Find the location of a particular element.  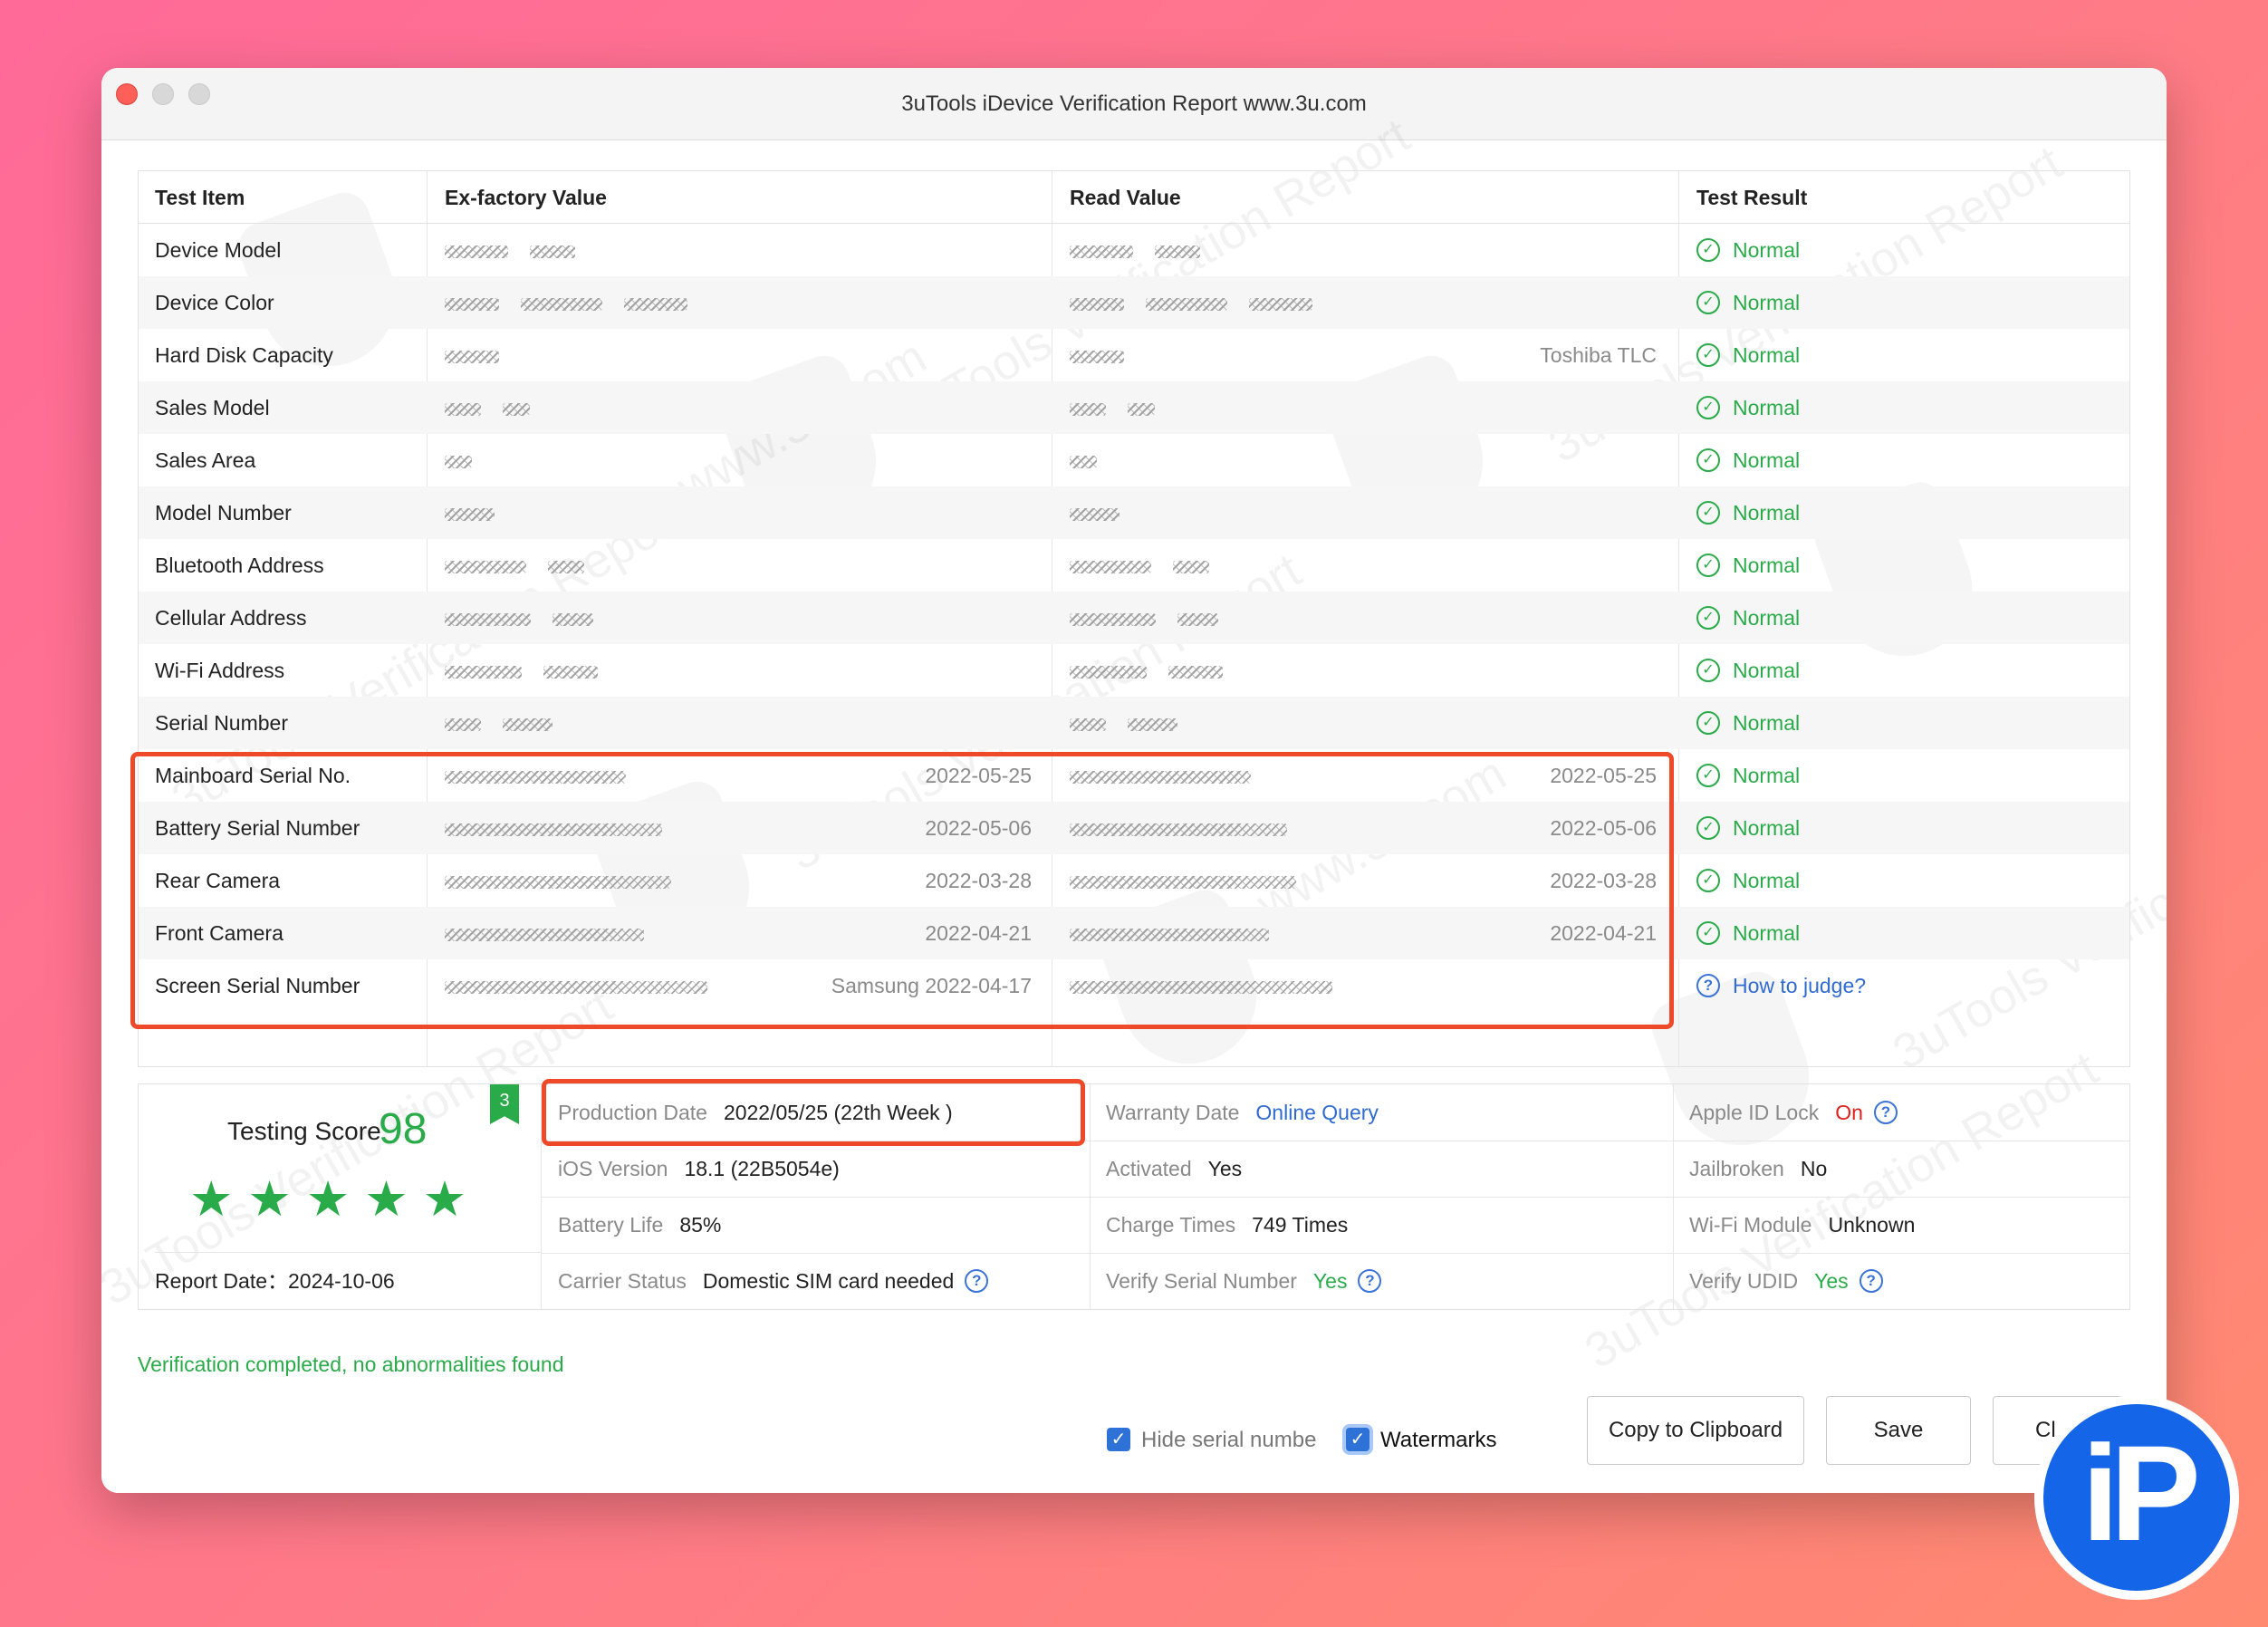

activated-label: Activated is located at coordinates (1149, 1168).